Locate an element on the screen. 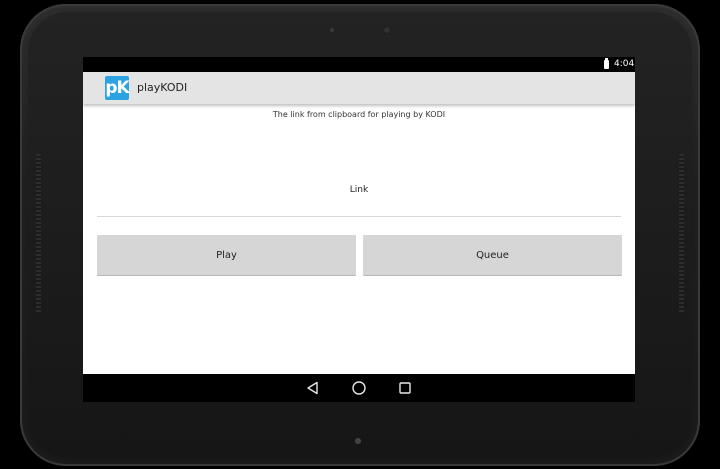 This screenshot has height=469, width=720. light-sensor is located at coordinates (332, 30).